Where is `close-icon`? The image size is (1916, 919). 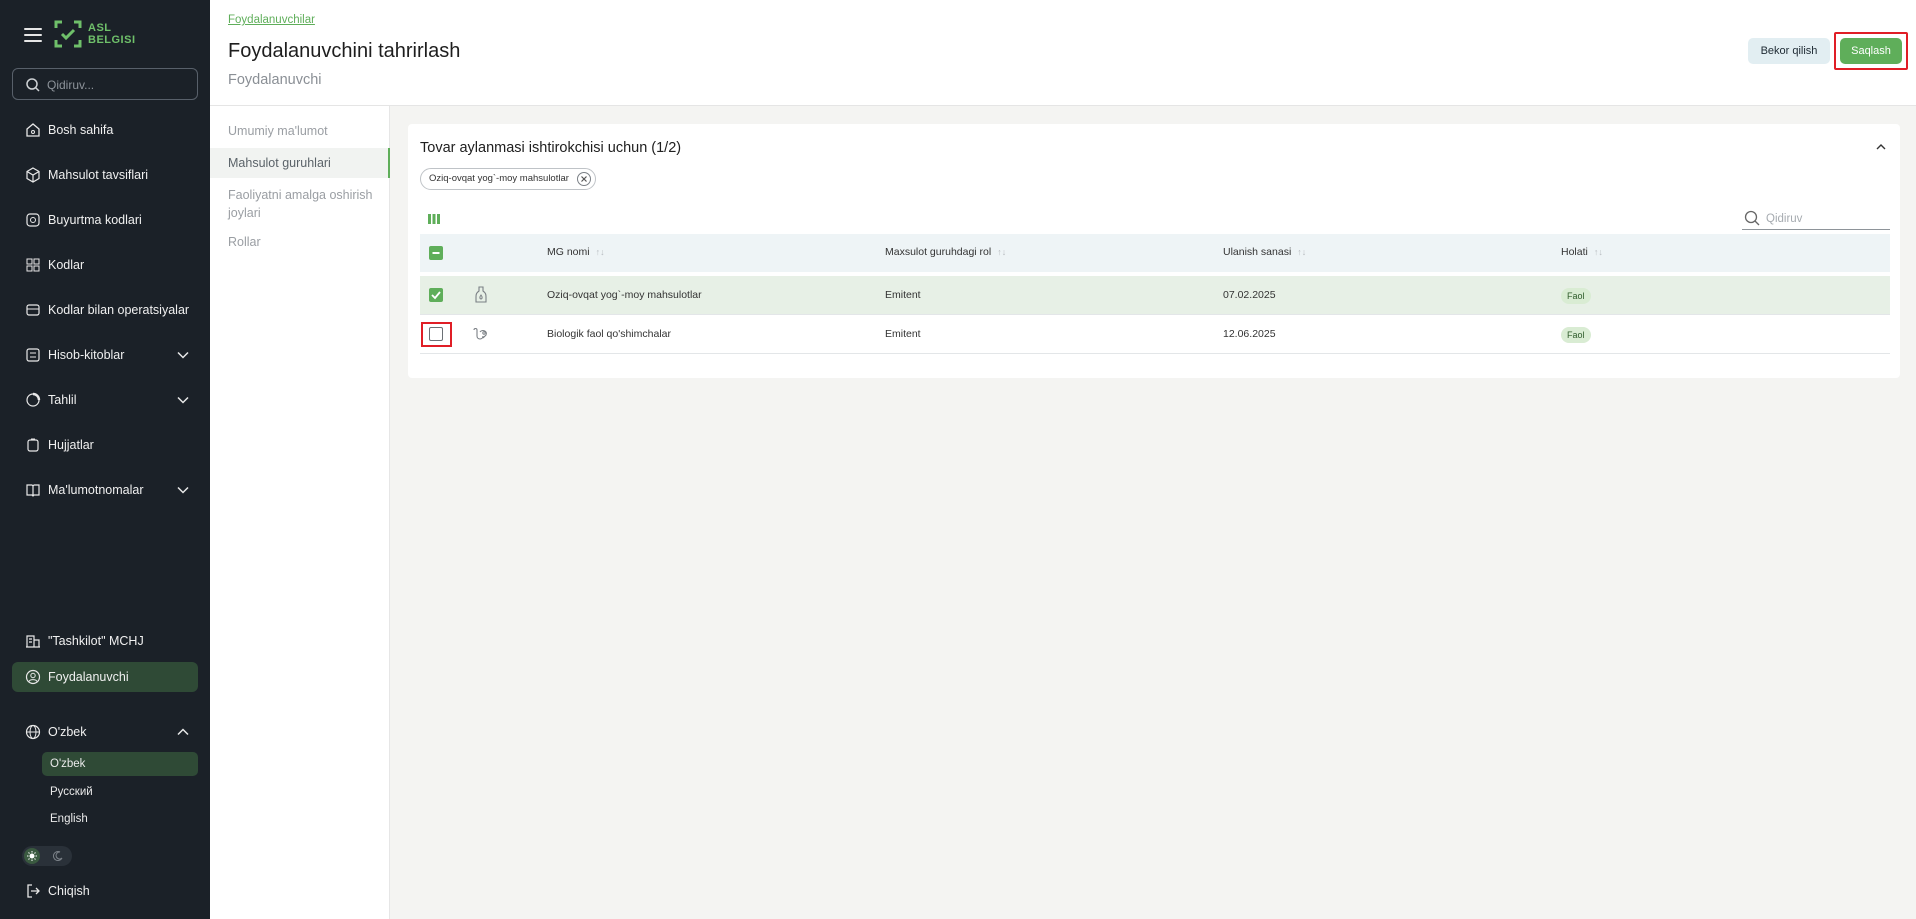 close-icon is located at coordinates (583, 179).